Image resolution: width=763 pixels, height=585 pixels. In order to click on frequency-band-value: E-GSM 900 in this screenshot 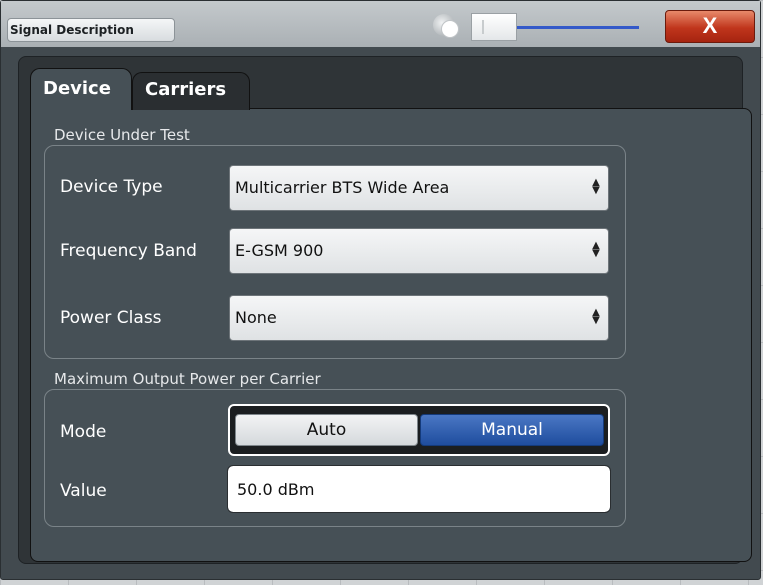, I will do `click(279, 250)`.